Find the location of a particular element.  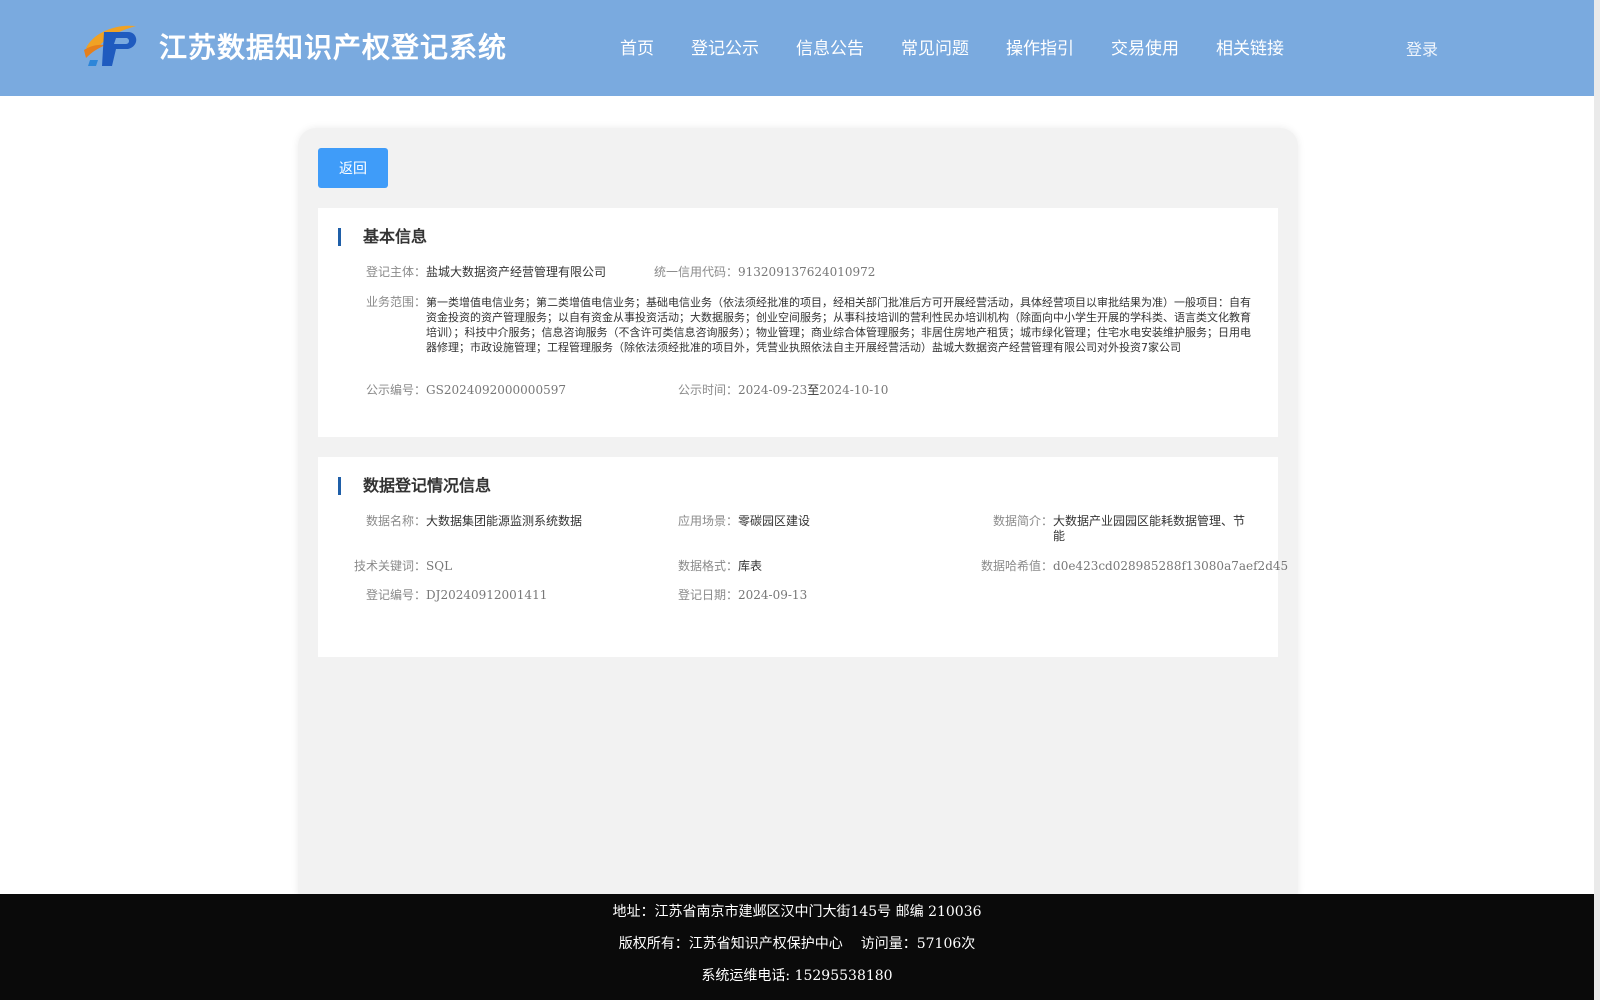

footer-visit-count: 访问量：57106次 is located at coordinates (918, 944).